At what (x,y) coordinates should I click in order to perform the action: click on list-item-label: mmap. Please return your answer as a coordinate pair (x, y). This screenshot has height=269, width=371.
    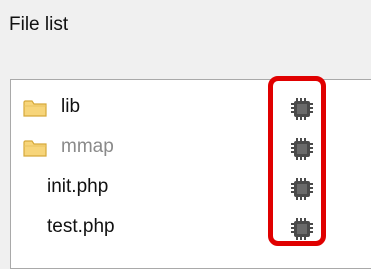
    Looking at the image, I should click on (87, 146).